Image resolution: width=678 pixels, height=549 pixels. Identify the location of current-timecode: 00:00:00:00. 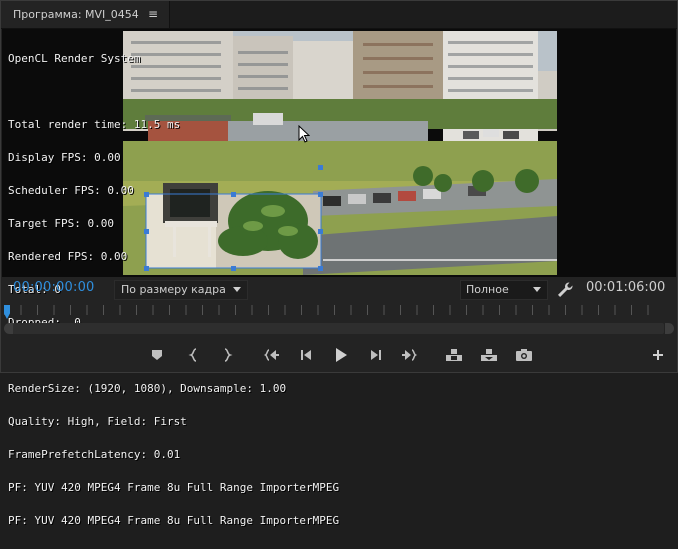
(54, 287).